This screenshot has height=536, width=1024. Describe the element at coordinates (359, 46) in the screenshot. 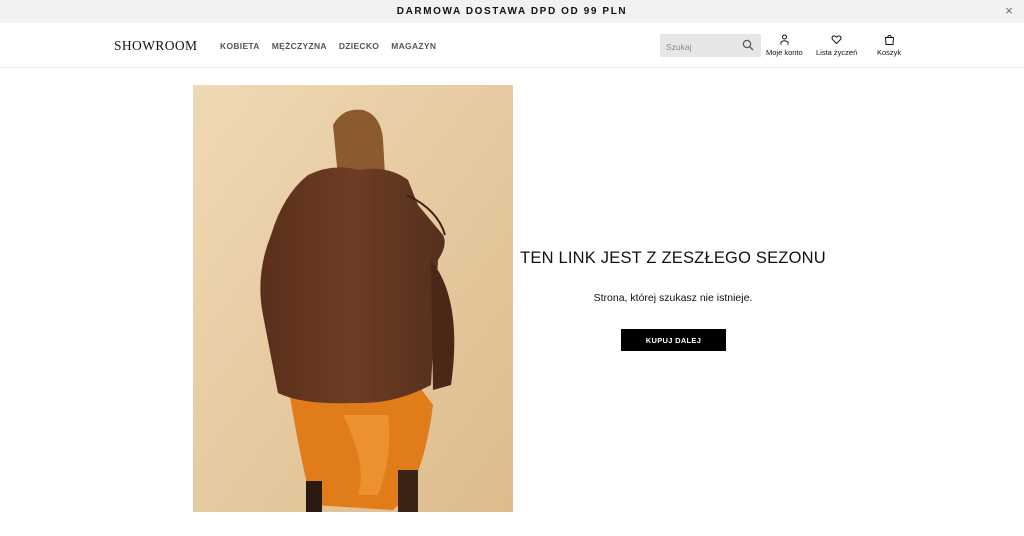

I see `nav-item-dziecko: DZIECKO` at that location.